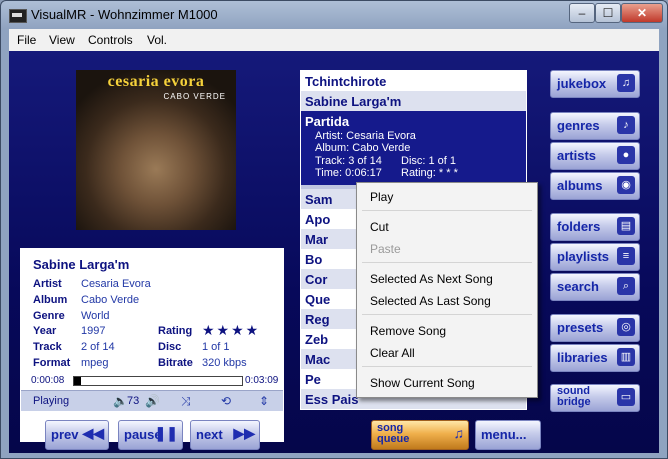 This screenshot has height=459, width=668. I want to click on libraries-button: libraries ▥, so click(595, 358).